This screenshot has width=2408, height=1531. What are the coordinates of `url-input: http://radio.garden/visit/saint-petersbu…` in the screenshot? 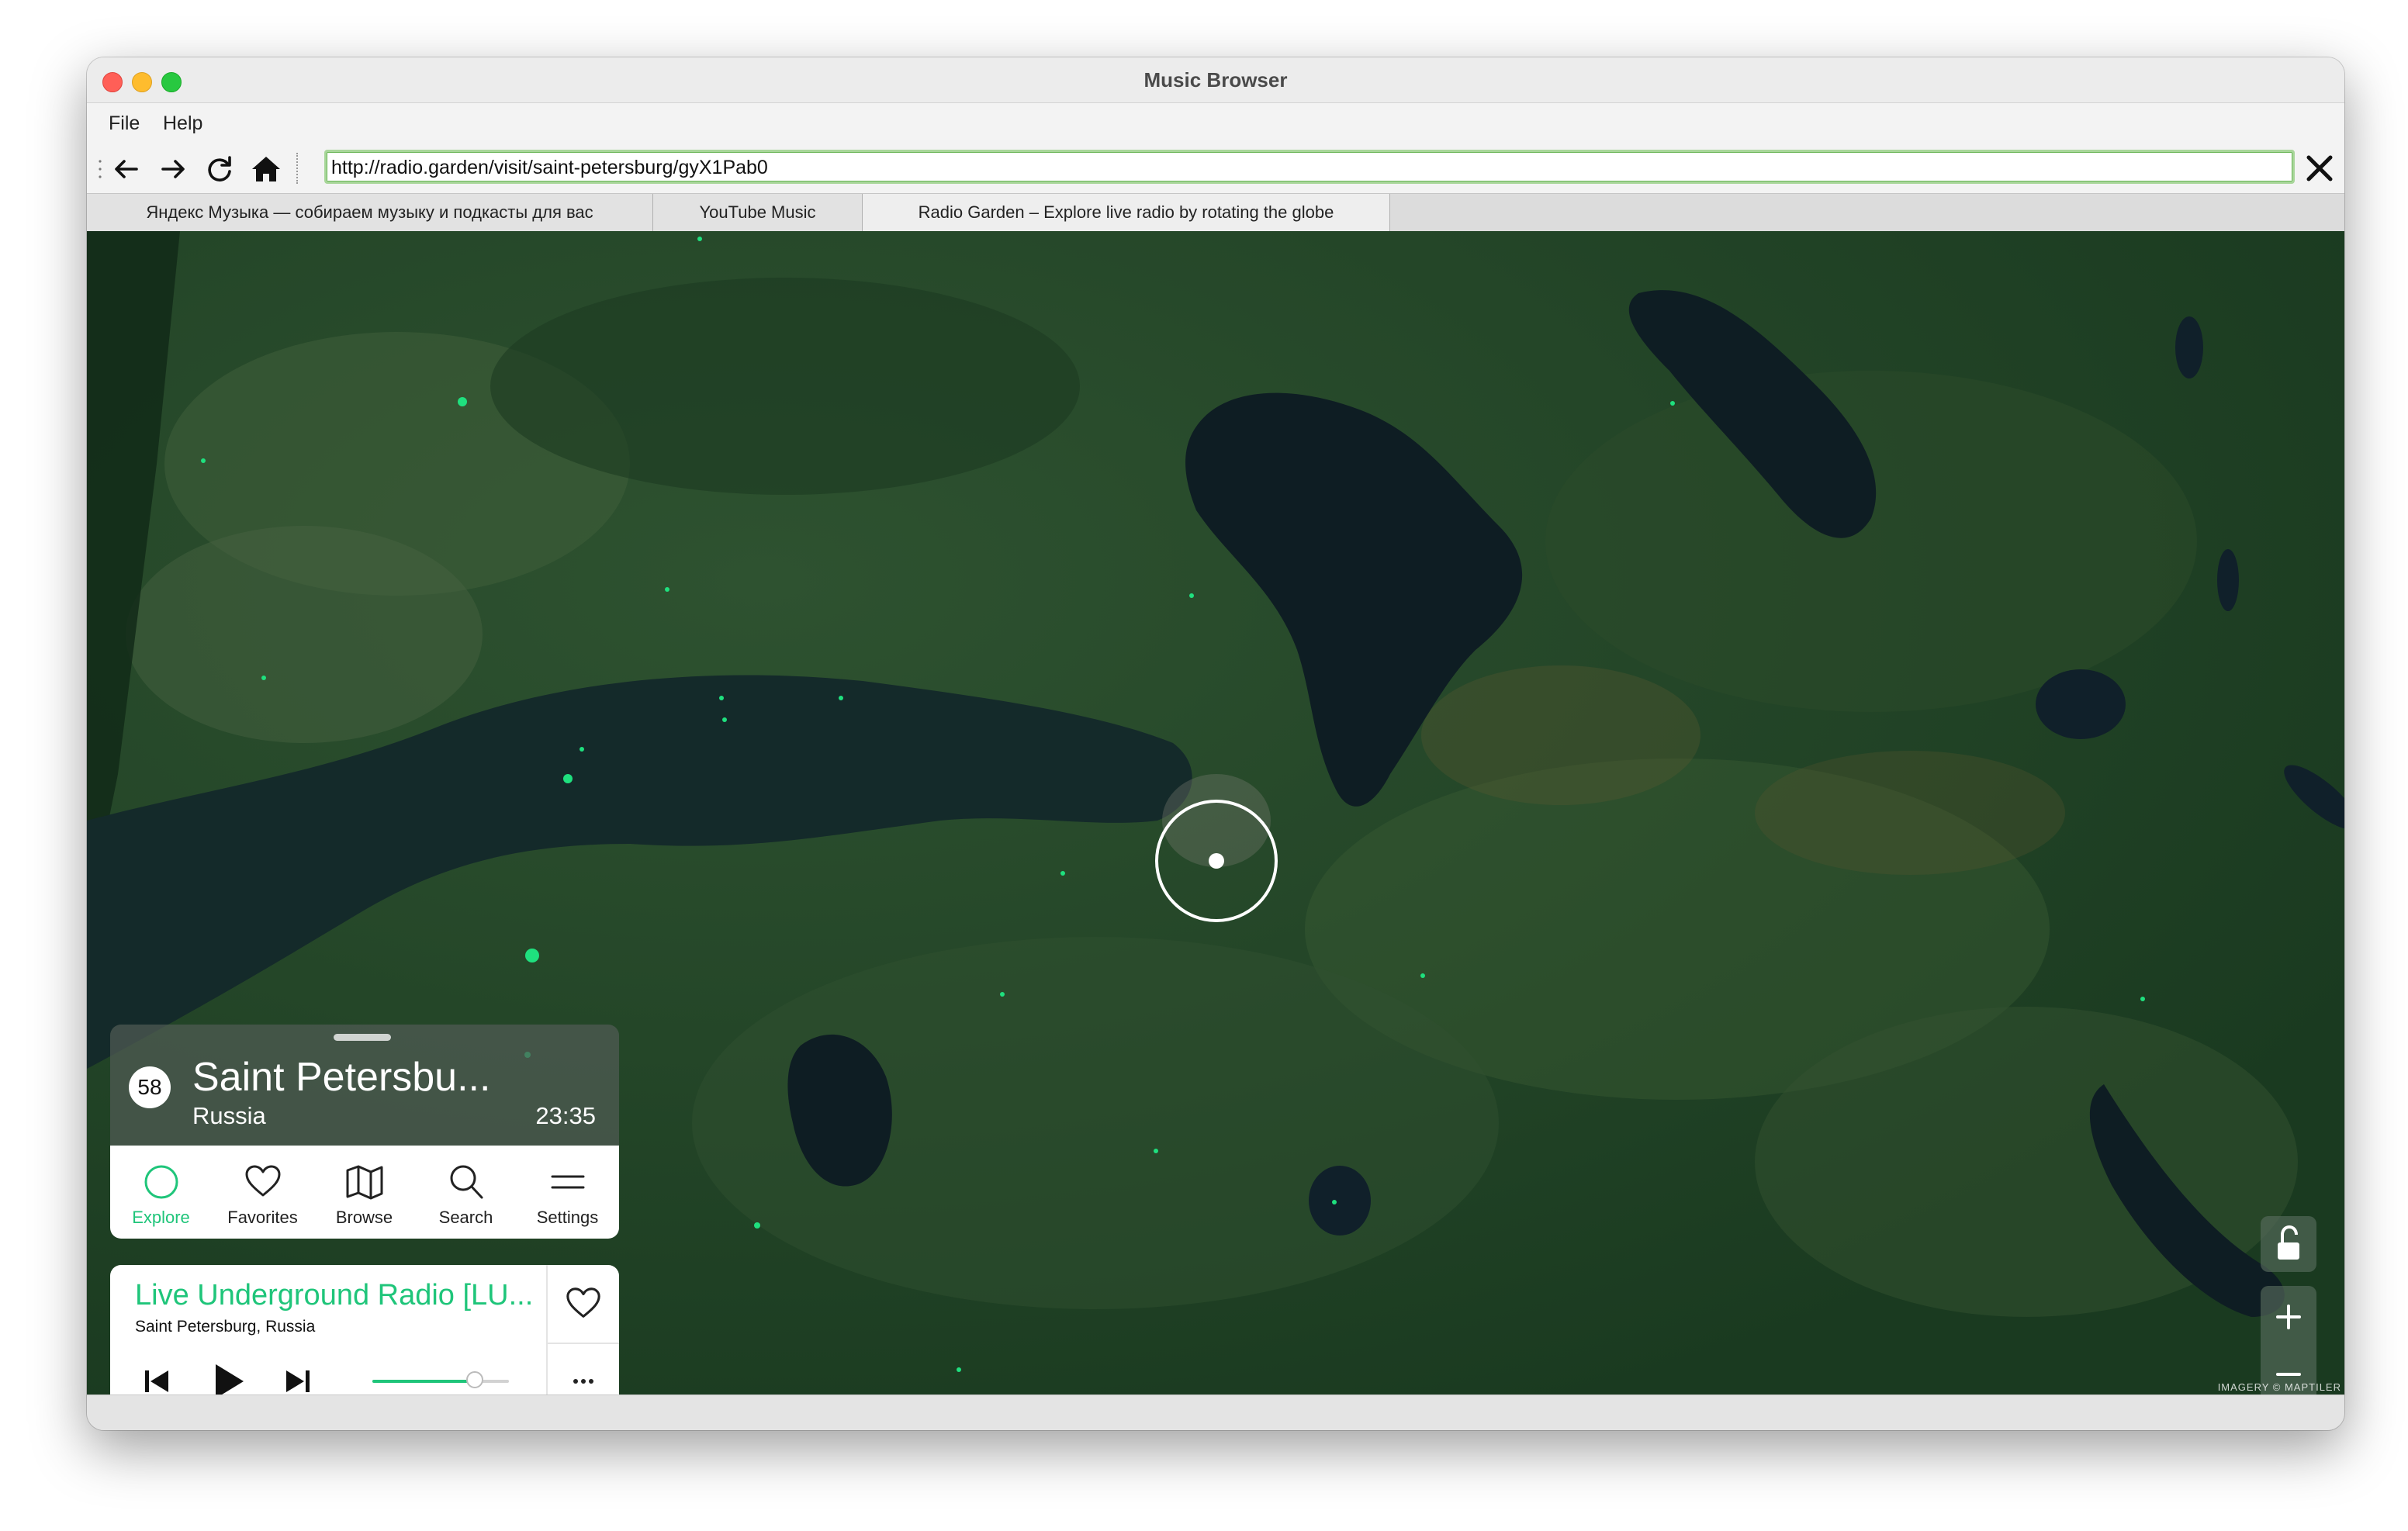 It's located at (1309, 167).